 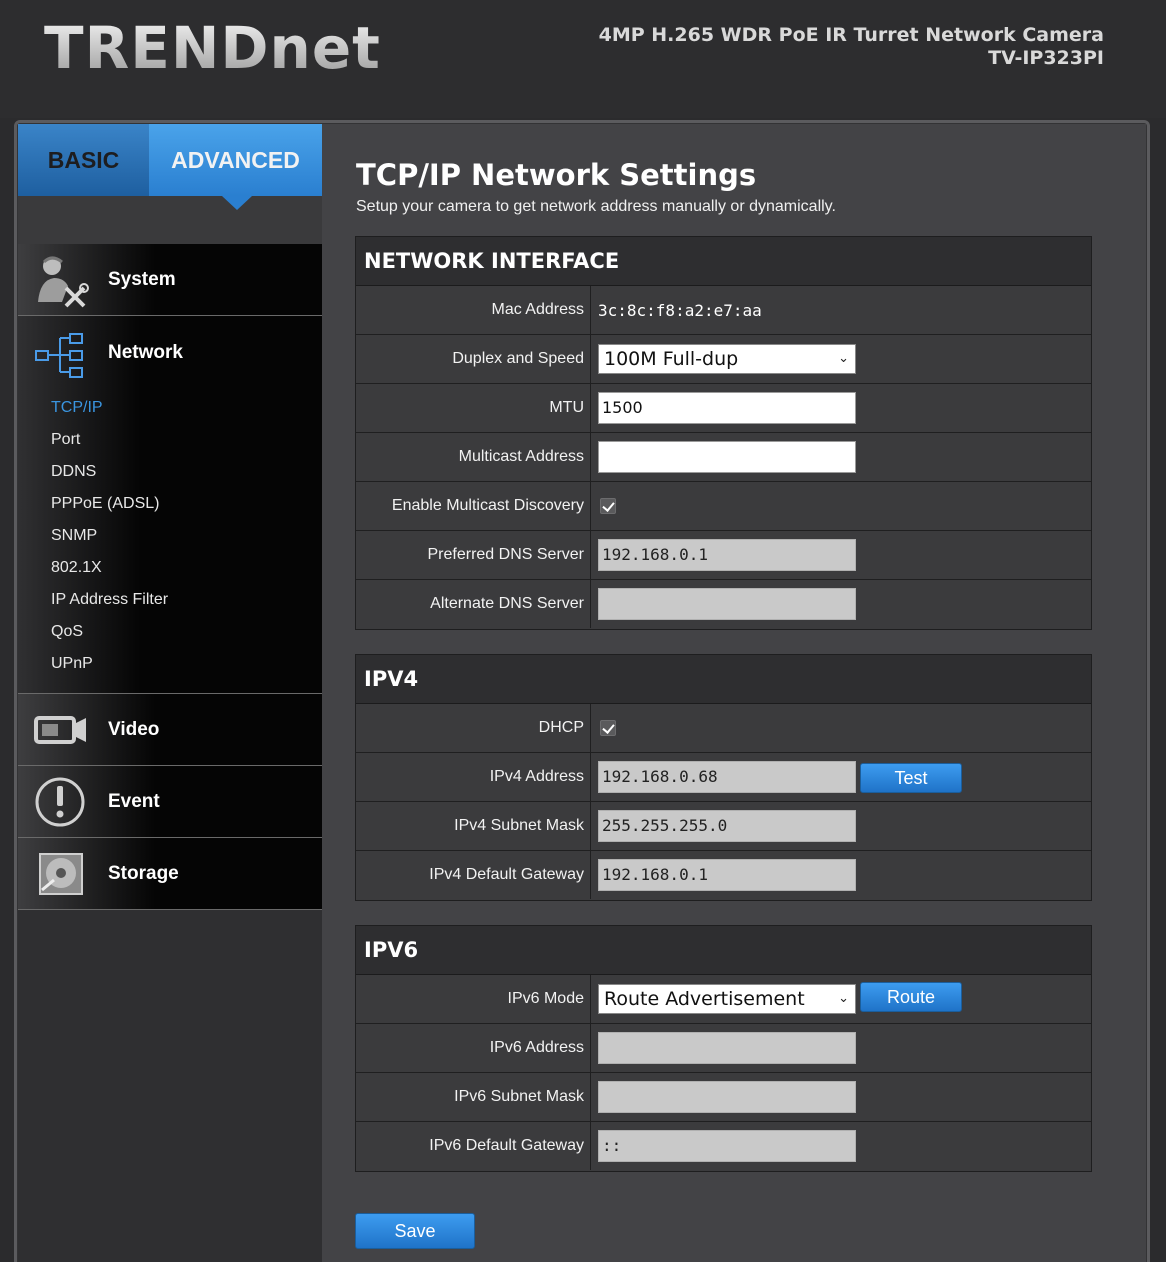 What do you see at coordinates (727, 1048) in the screenshot?
I see `ipv6-address-input` at bounding box center [727, 1048].